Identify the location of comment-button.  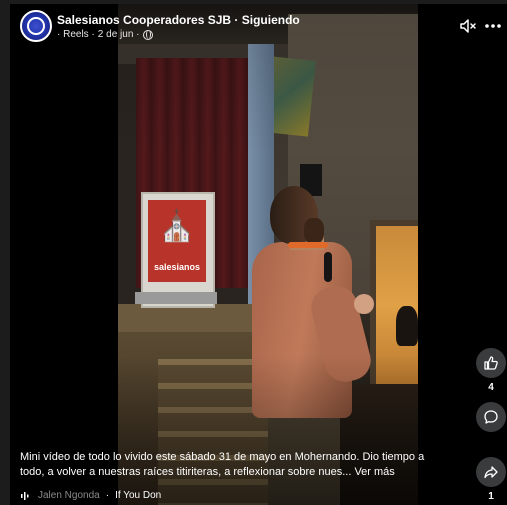
(491, 417).